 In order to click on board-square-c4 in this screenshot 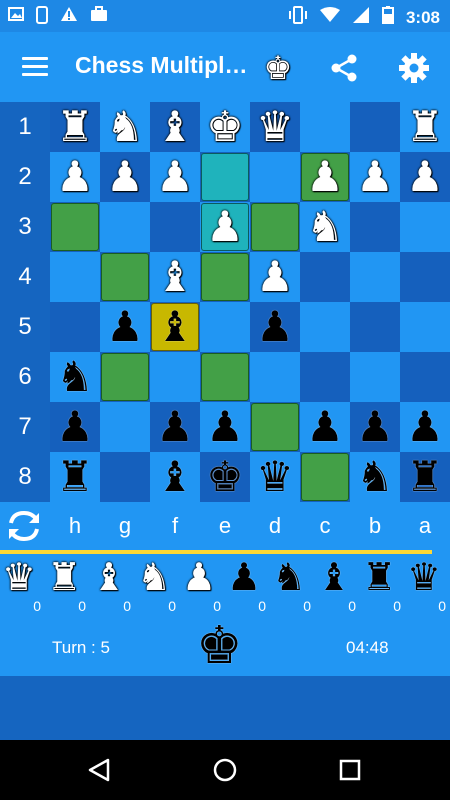, I will do `click(325, 277)`.